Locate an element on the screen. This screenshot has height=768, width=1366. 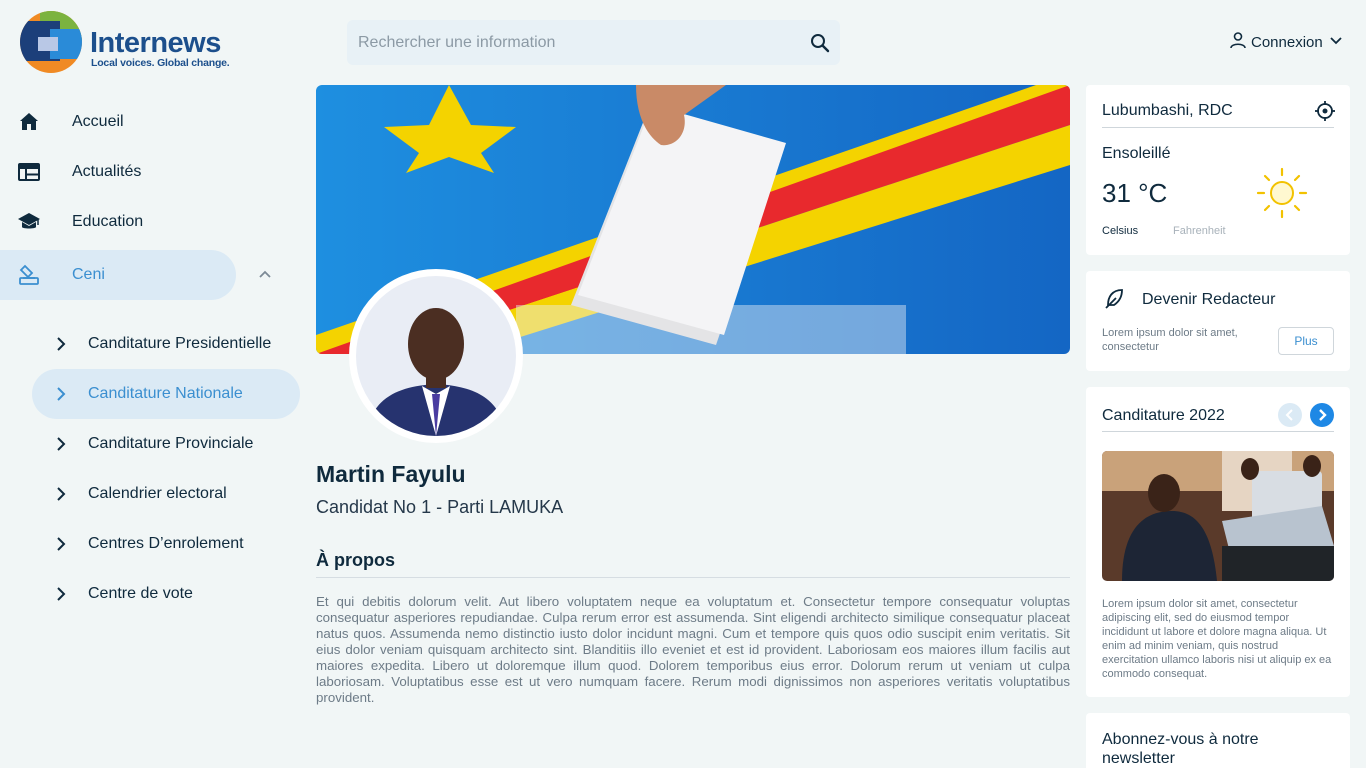
sidebar-item-actualites: Actualités is located at coordinates (118, 172).